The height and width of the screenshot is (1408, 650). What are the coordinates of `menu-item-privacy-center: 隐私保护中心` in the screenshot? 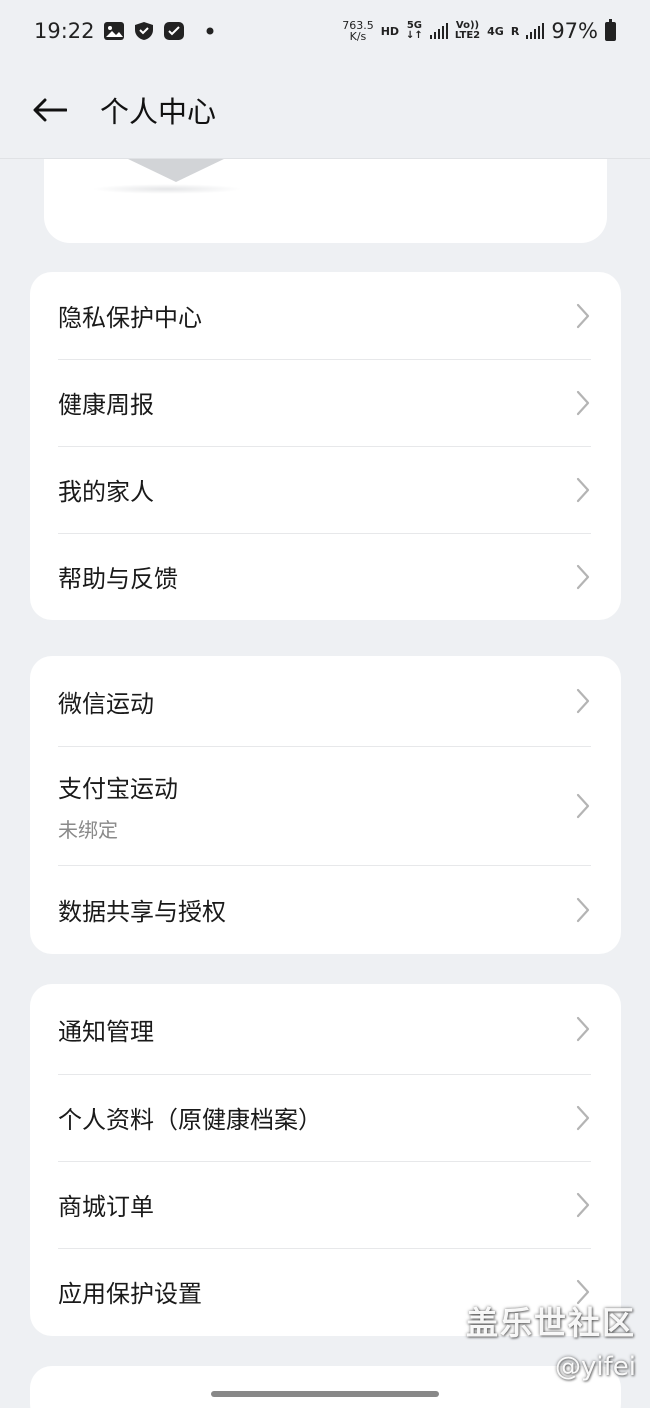 It's located at (325, 315).